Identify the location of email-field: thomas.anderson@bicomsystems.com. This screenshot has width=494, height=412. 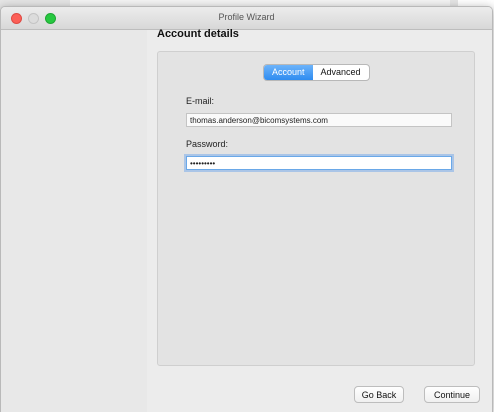
(319, 120).